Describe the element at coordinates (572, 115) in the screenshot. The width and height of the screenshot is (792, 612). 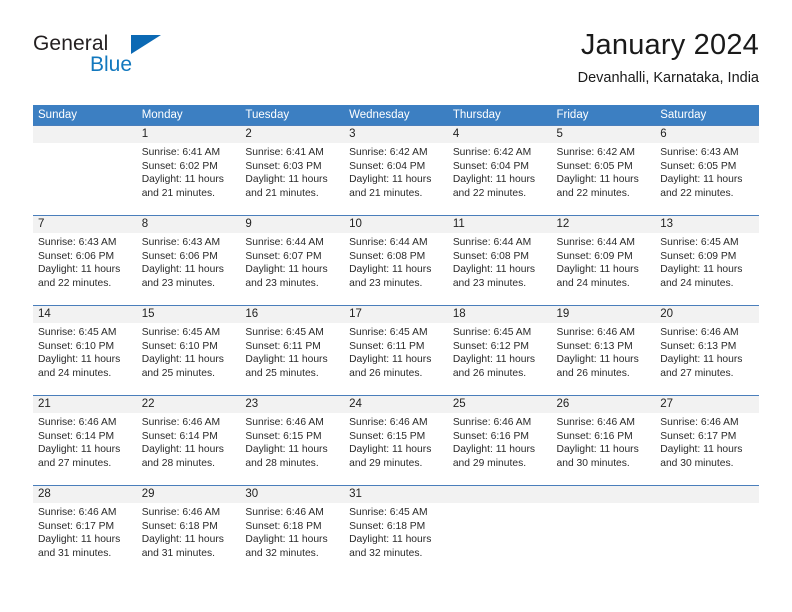
I see `weekday-header-friday: Friday` at that location.